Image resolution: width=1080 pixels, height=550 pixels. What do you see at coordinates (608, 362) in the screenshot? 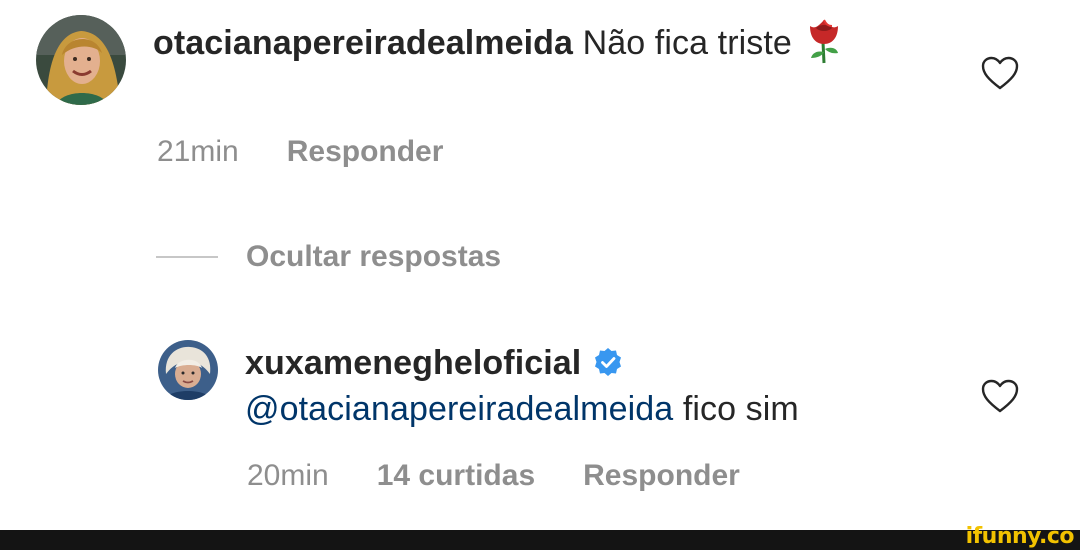
I see `verified-badge-icon` at bounding box center [608, 362].